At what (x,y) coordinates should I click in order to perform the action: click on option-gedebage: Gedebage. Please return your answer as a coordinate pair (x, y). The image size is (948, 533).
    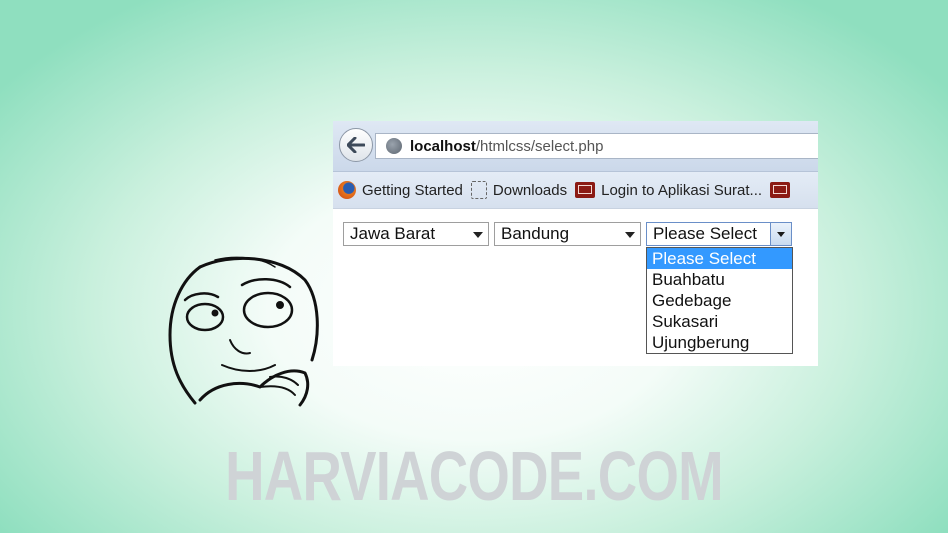
    Looking at the image, I should click on (719, 300).